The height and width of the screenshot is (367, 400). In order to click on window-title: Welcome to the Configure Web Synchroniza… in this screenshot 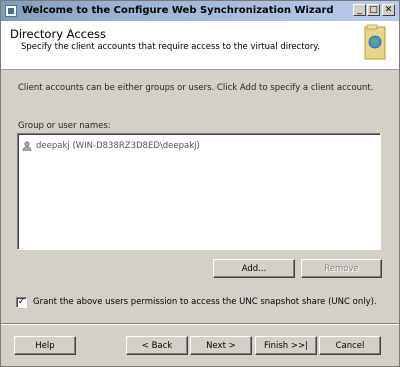, I will do `click(178, 10)`.